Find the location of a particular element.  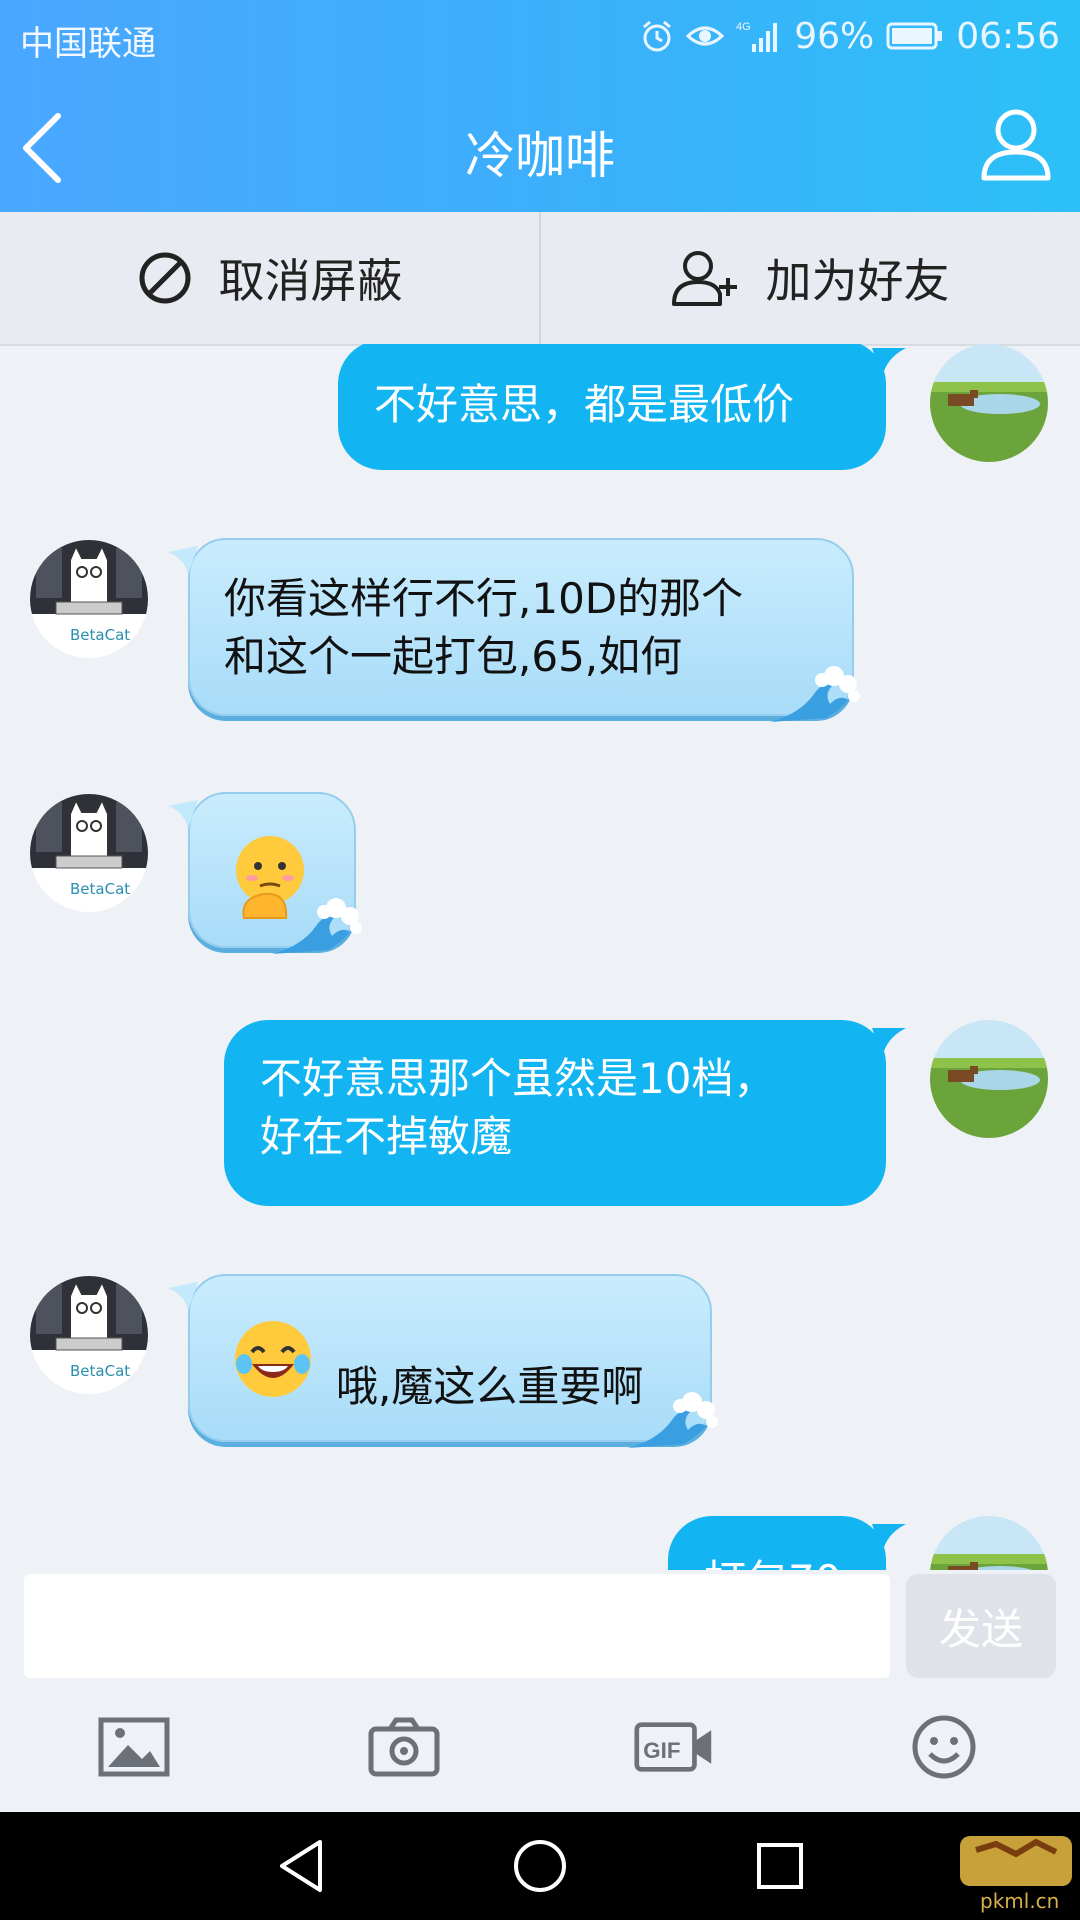

message-text: 打包70 is located at coordinates (772, 1563).